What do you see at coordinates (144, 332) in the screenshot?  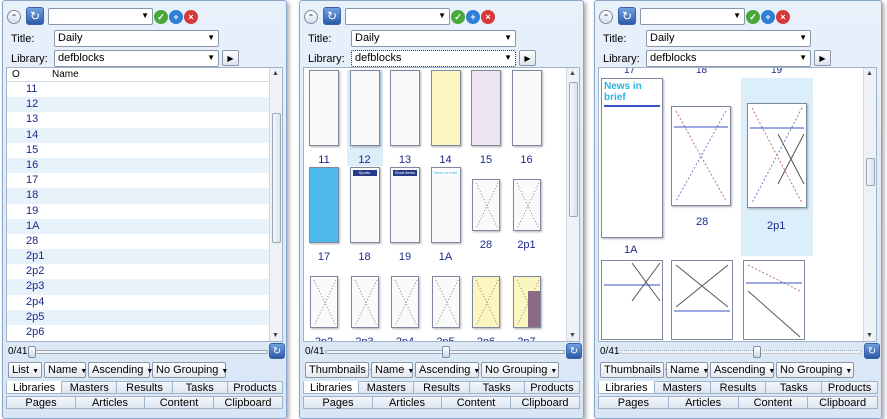 I see `list-item: 2p6` at bounding box center [144, 332].